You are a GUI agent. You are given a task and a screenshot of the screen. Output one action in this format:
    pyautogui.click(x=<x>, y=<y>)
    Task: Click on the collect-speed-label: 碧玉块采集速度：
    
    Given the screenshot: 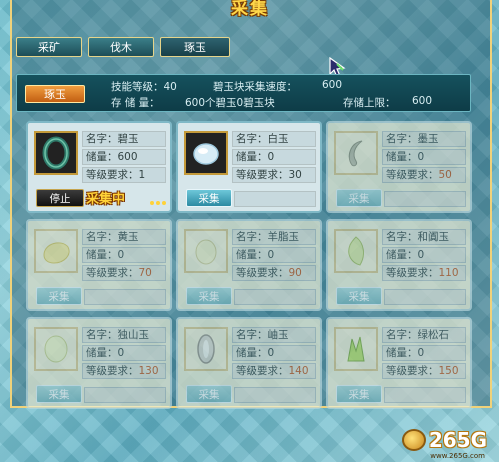 What is the action you would take?
    pyautogui.click(x=255, y=87)
    